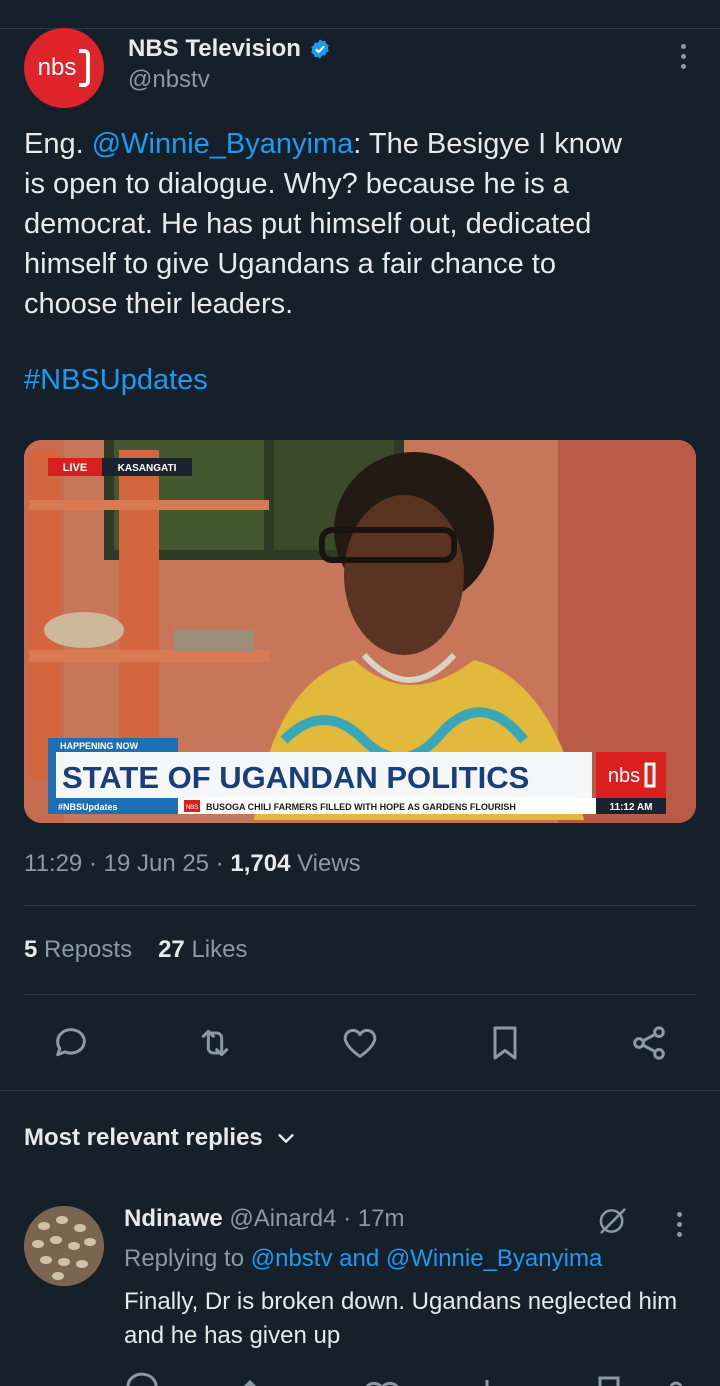 This screenshot has height=1386, width=720. Describe the element at coordinates (223, 144) in the screenshot. I see `mention-link: @Winnie_Byanyima` at that location.